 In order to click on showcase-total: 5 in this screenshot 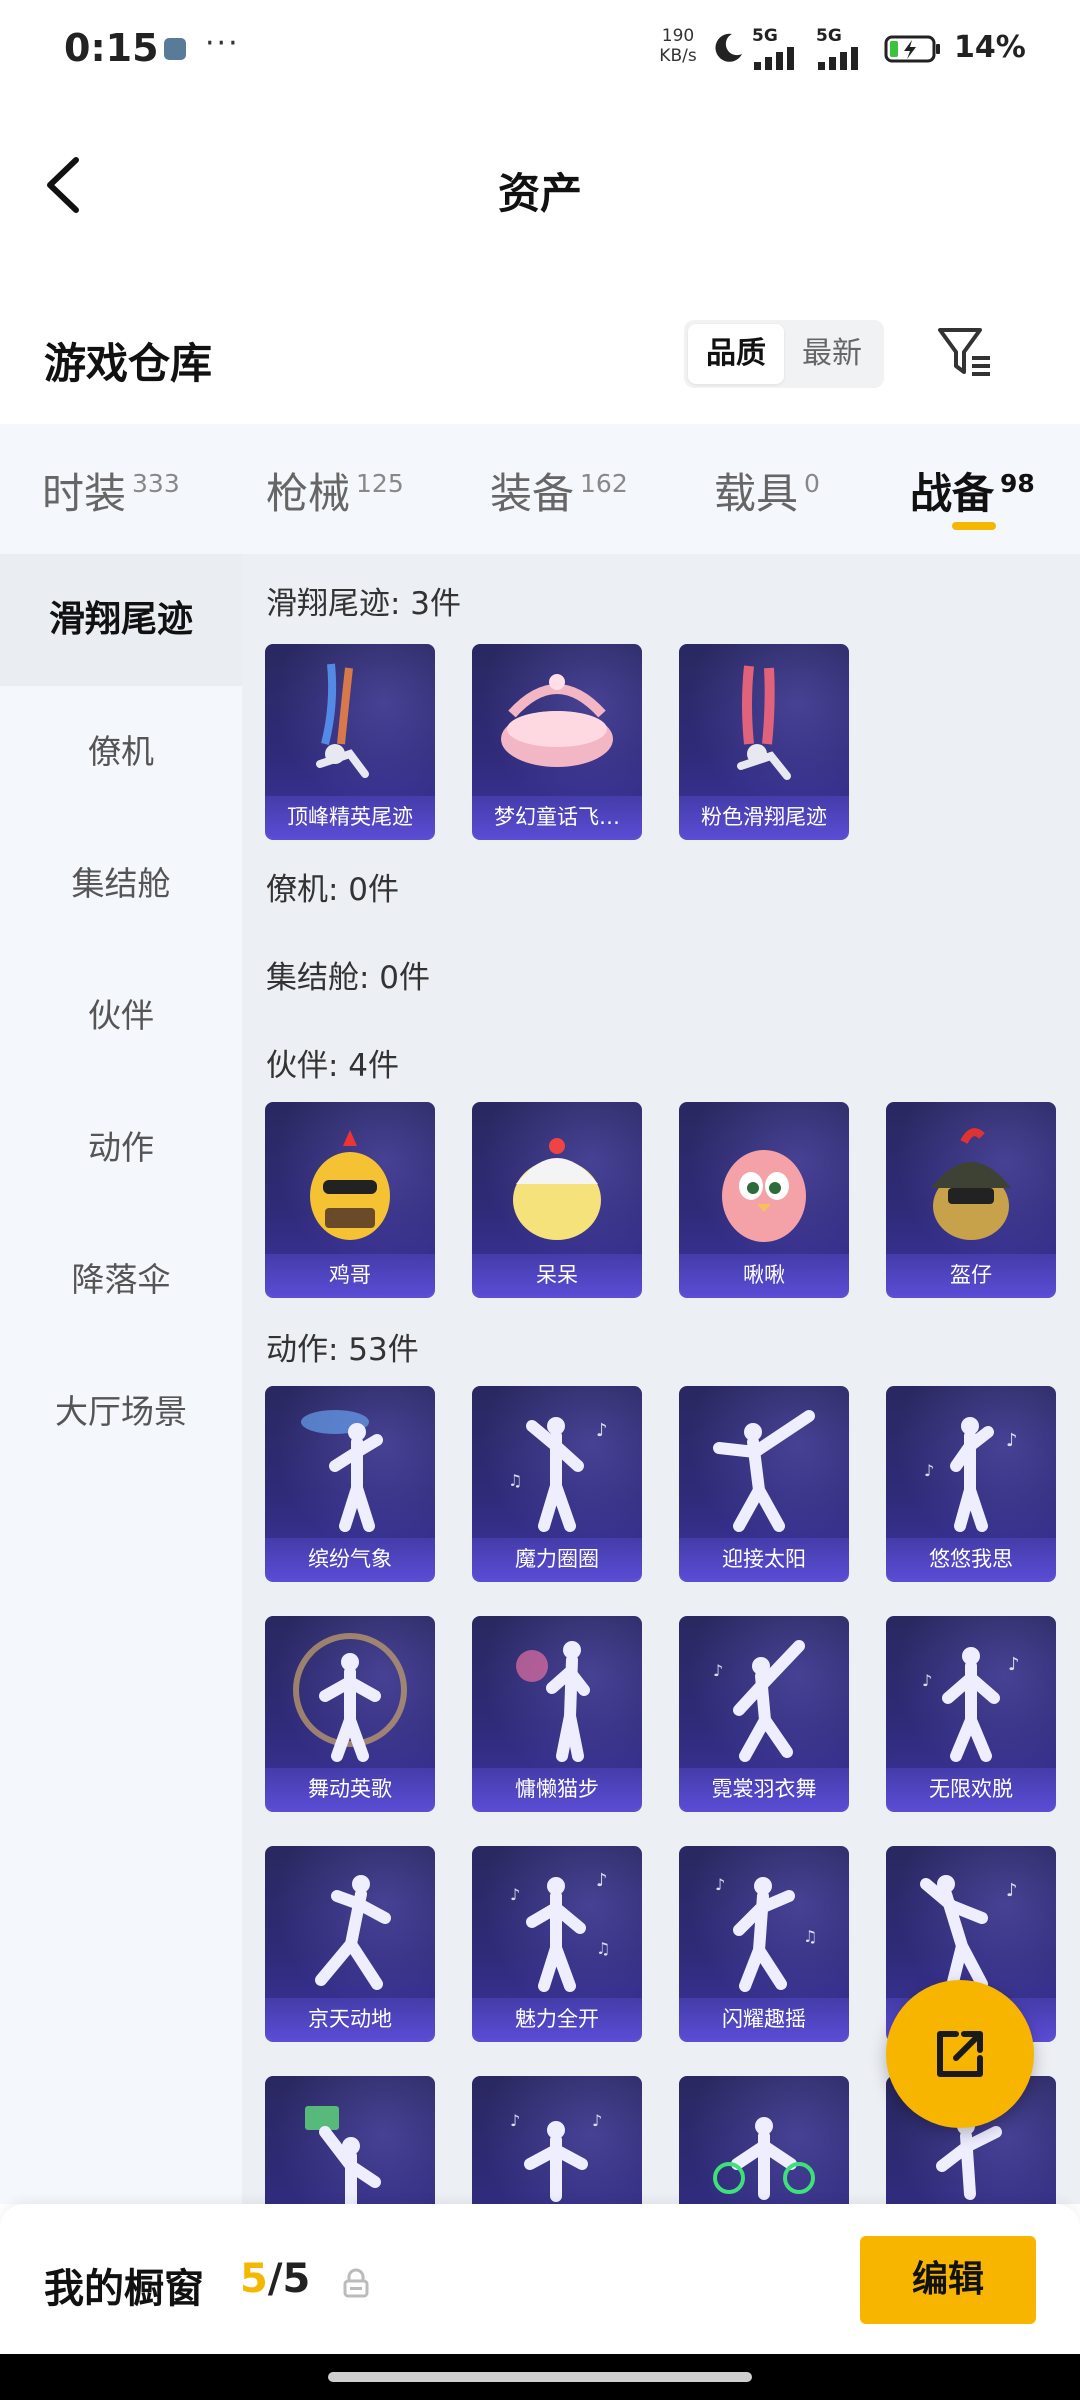, I will do `click(296, 2279)`.